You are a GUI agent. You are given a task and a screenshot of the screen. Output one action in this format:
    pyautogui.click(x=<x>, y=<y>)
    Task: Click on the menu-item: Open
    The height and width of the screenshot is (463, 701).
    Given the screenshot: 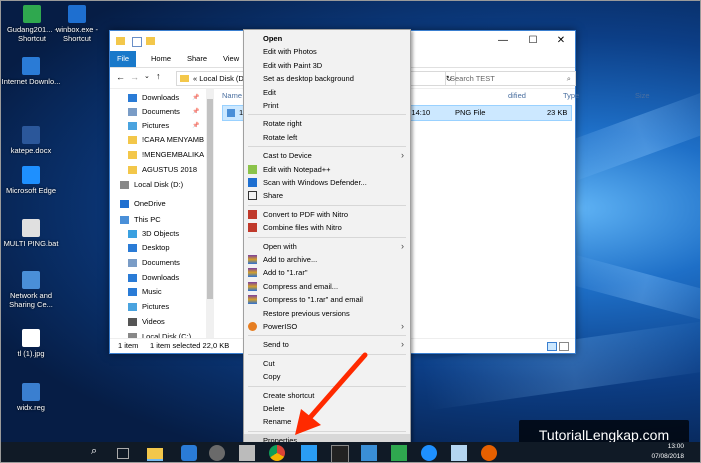 What is the action you would take?
    pyautogui.click(x=327, y=38)
    